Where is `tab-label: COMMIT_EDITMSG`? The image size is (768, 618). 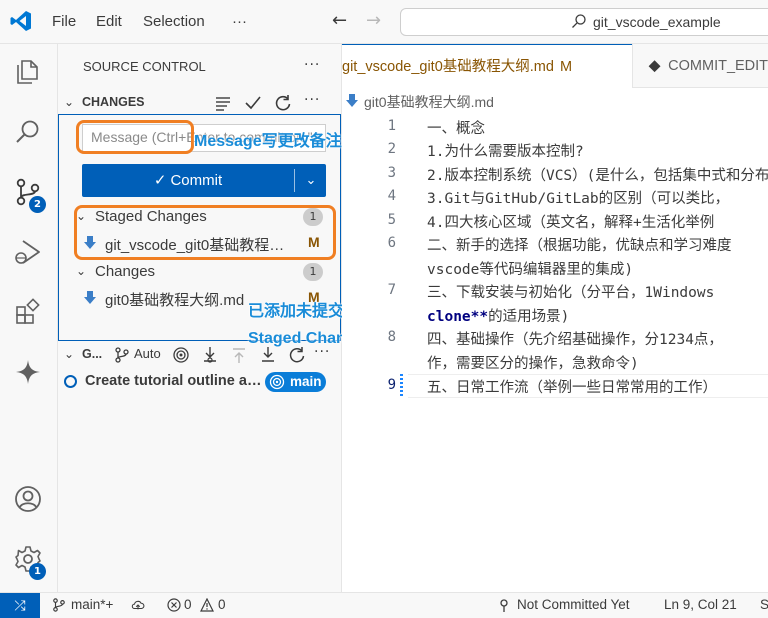 tab-label: COMMIT_EDITMSG is located at coordinates (718, 66).